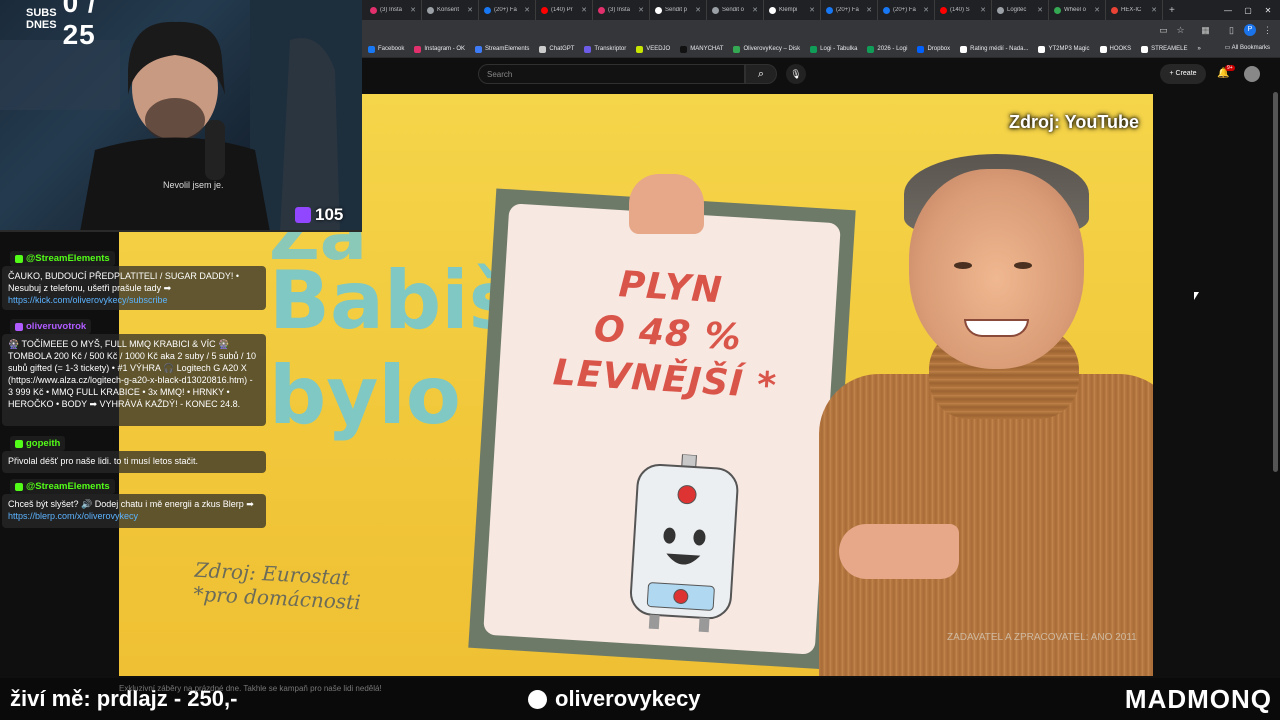  Describe the element at coordinates (1180, 30) in the screenshot. I see `star-icon: ☆` at that location.